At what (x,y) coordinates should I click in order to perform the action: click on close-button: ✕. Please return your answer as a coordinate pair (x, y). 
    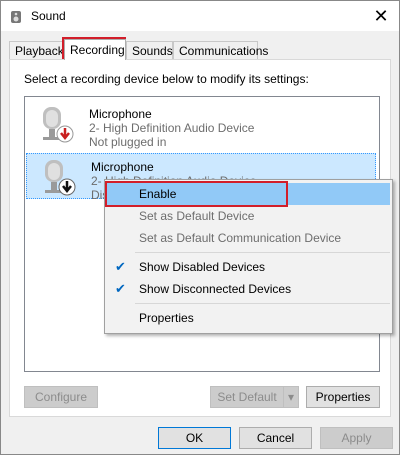
    Looking at the image, I should click on (381, 16).